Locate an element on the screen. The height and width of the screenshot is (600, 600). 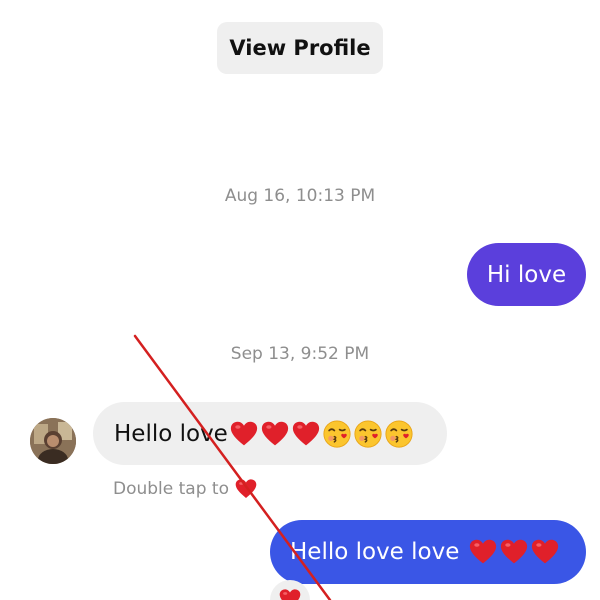
double-tap-hint: Double tap to is located at coordinates (185, 489).